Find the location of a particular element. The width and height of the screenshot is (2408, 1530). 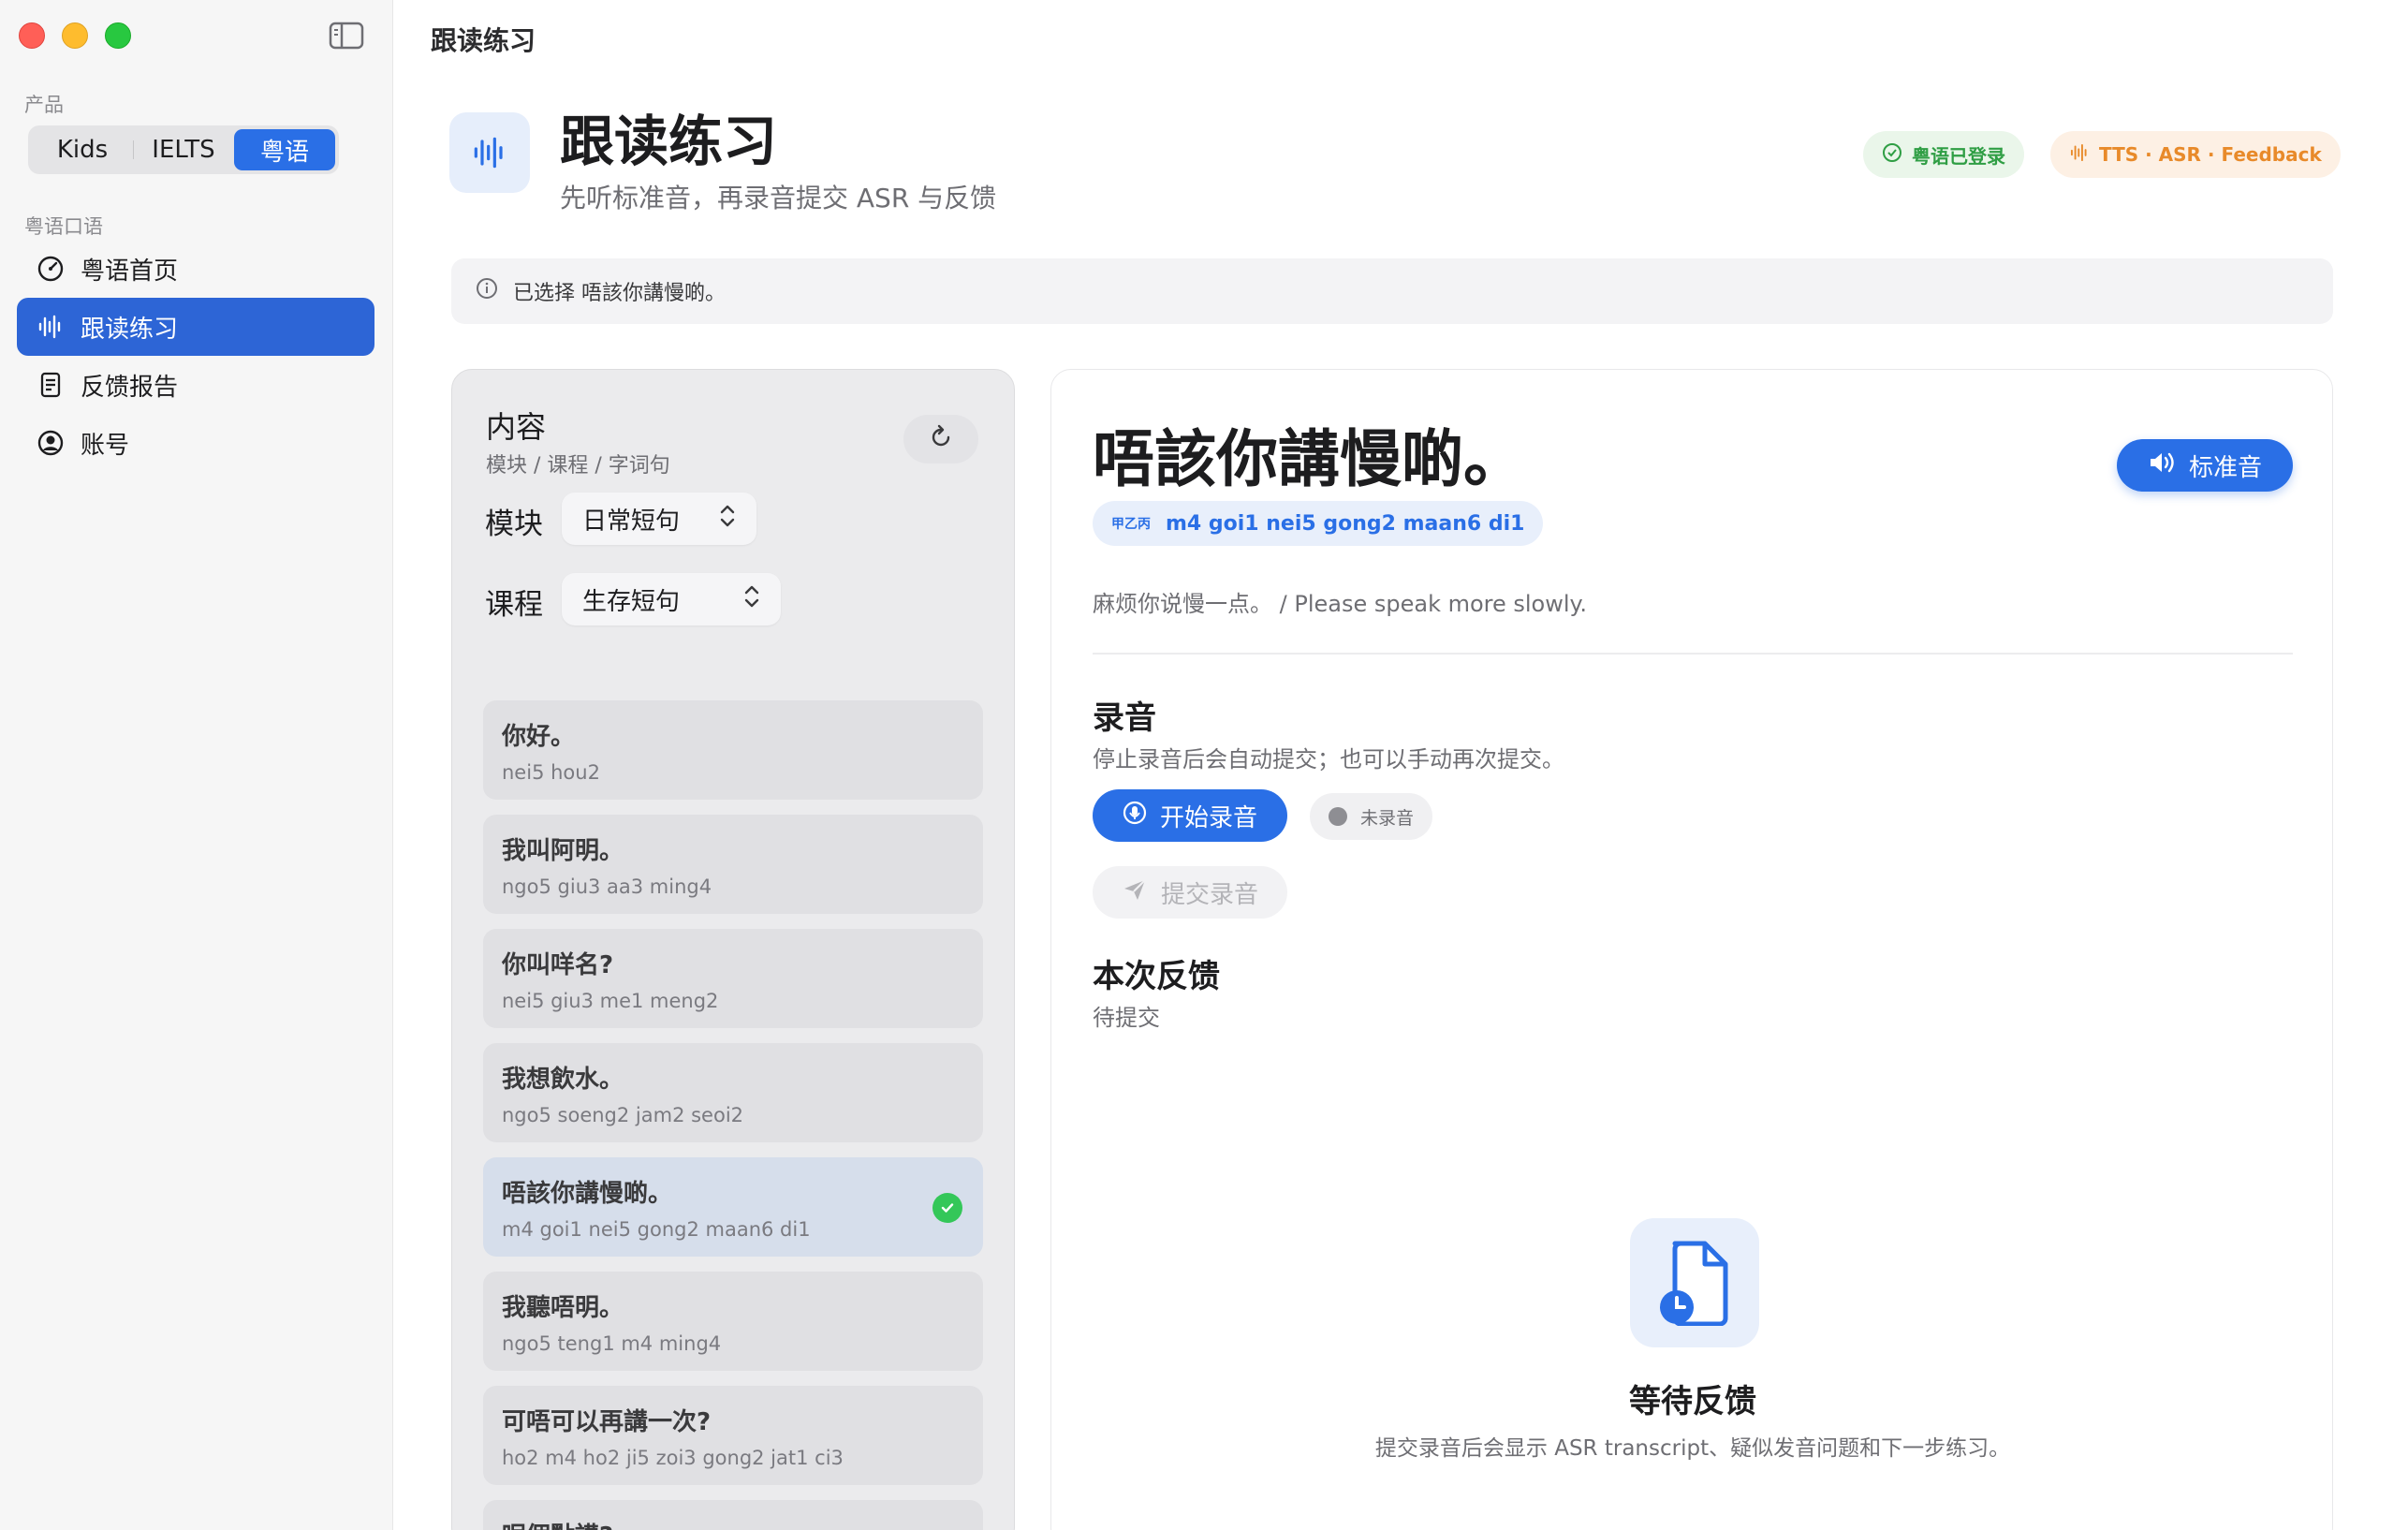

phrase-jyutping: nei5 hou2 is located at coordinates (551, 772).